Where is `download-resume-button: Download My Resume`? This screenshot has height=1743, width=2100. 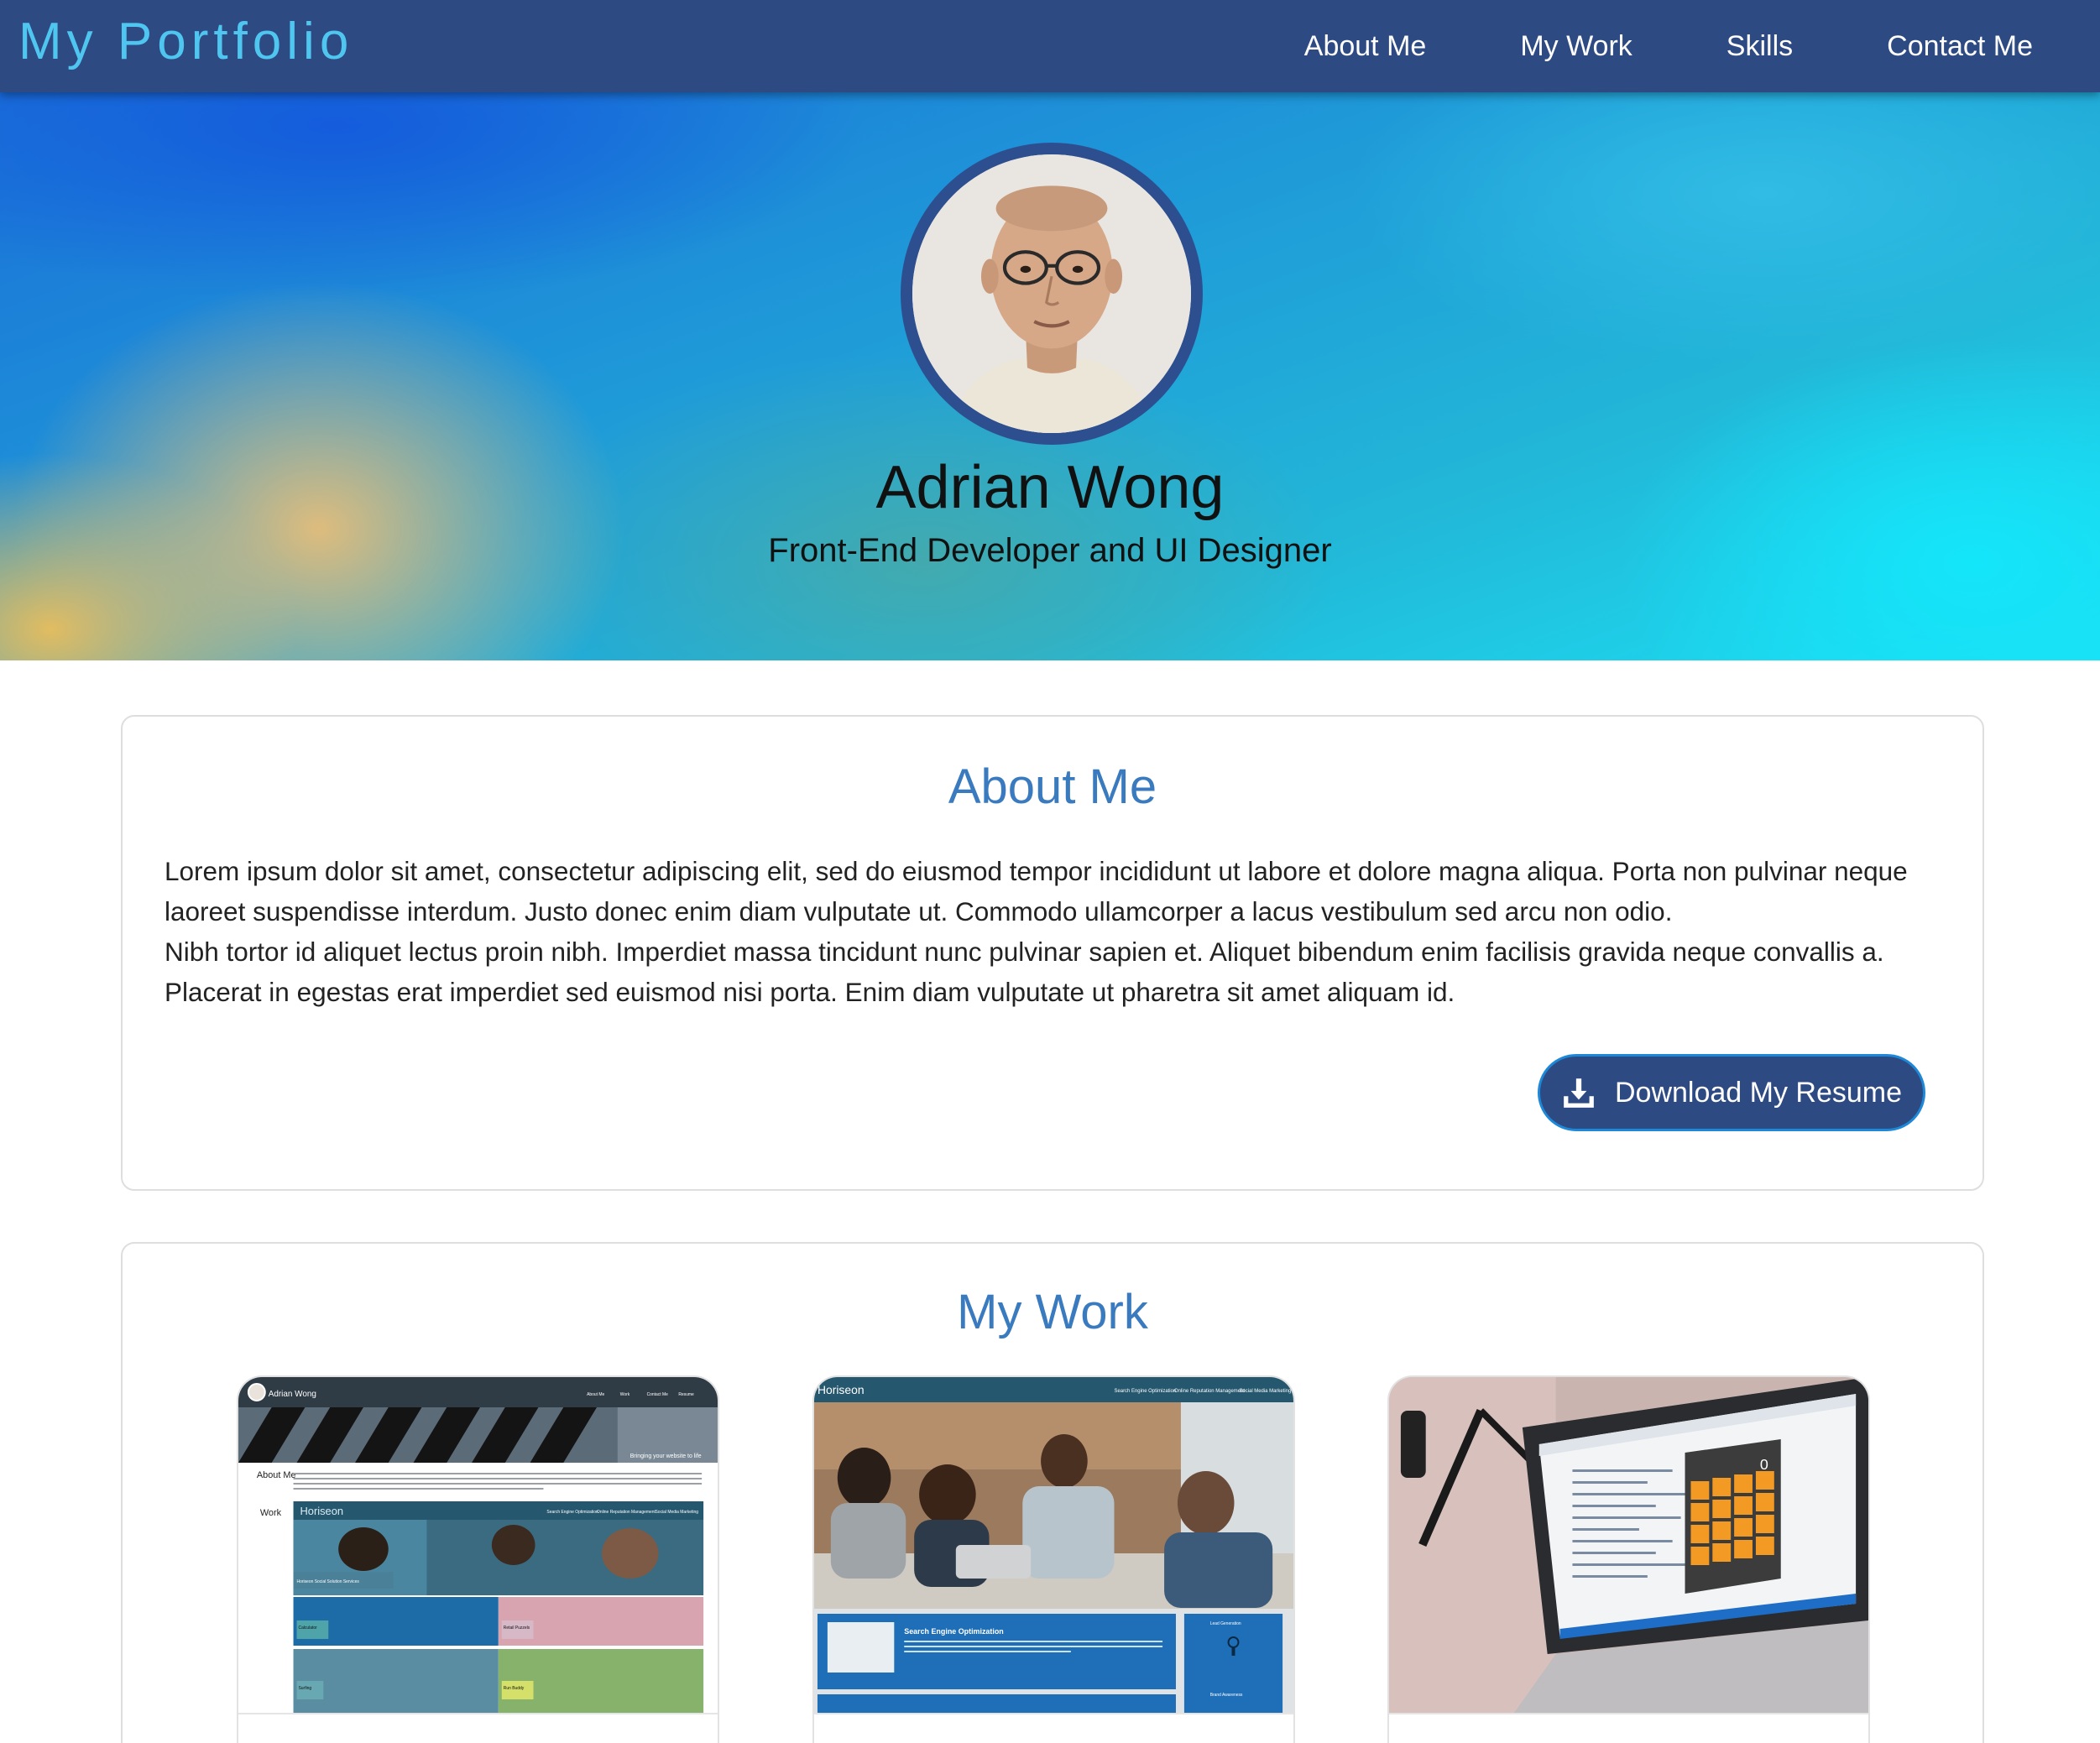
download-resume-button: Download My Resume is located at coordinates (1732, 1092).